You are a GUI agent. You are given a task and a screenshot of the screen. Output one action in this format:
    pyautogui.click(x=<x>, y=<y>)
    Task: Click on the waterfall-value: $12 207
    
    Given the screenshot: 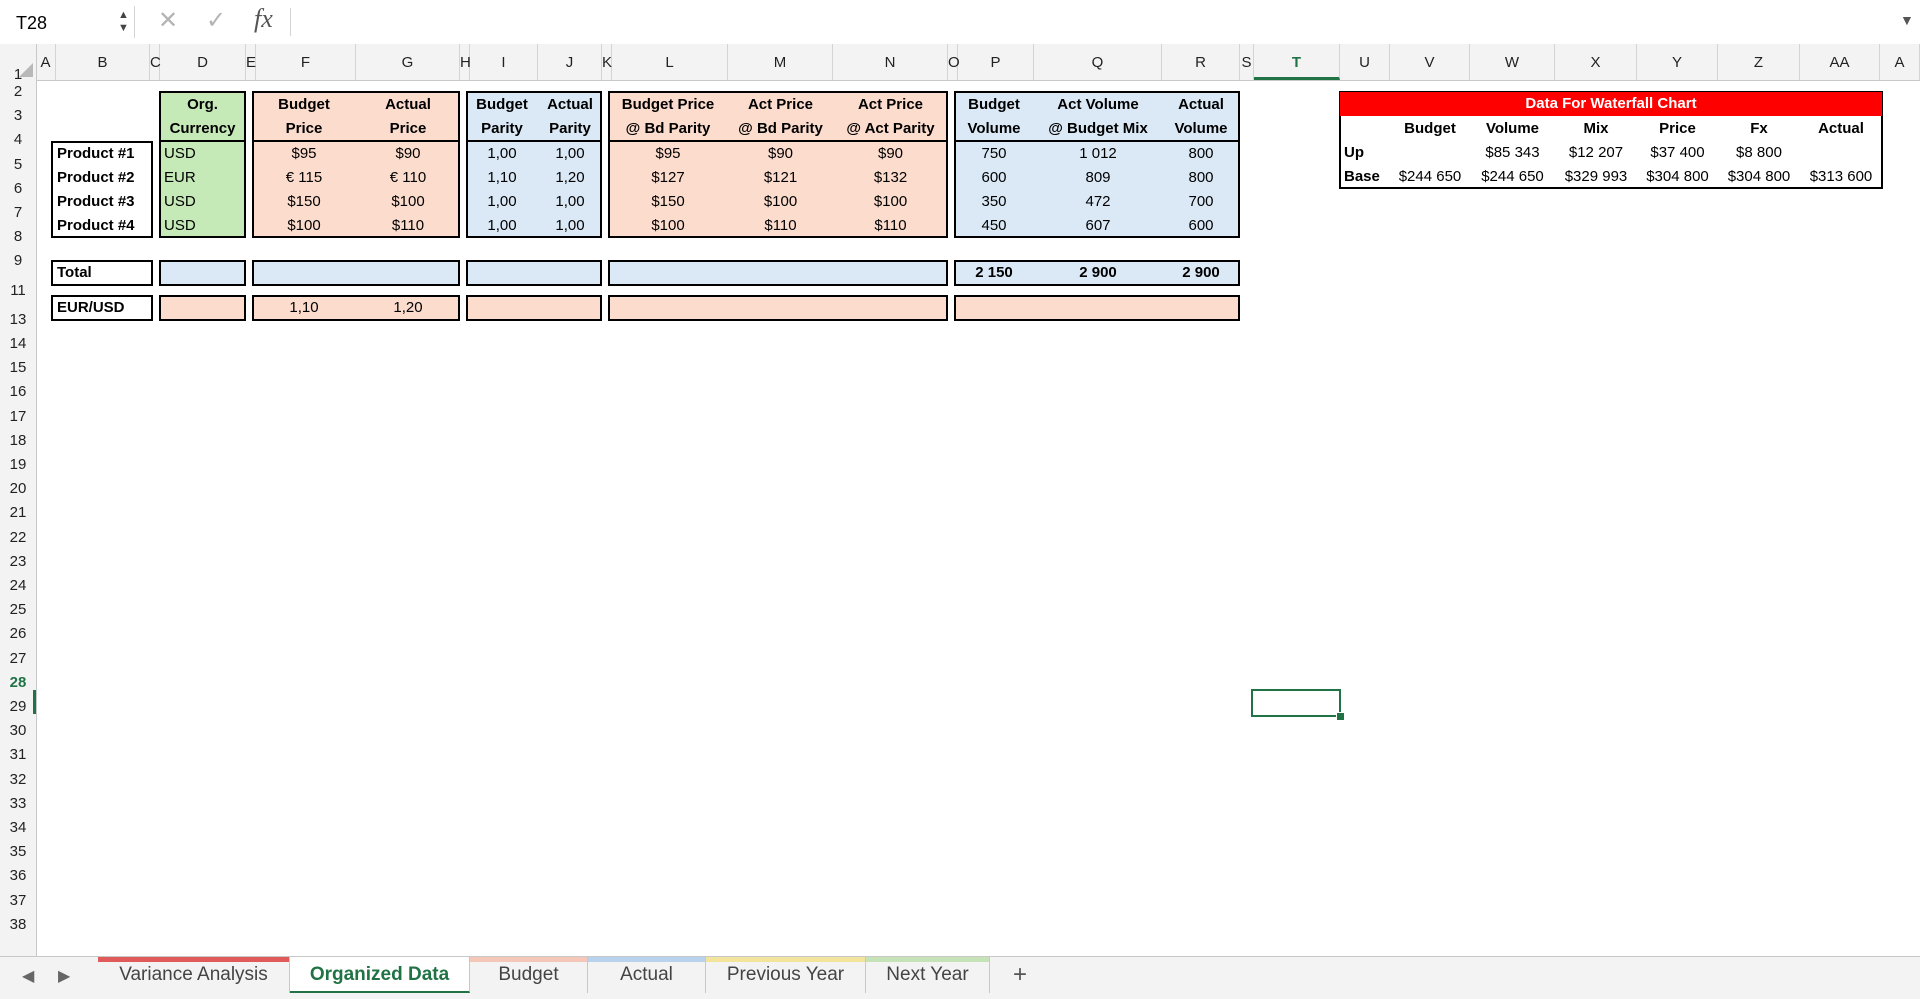 What is the action you would take?
    pyautogui.click(x=1596, y=153)
    